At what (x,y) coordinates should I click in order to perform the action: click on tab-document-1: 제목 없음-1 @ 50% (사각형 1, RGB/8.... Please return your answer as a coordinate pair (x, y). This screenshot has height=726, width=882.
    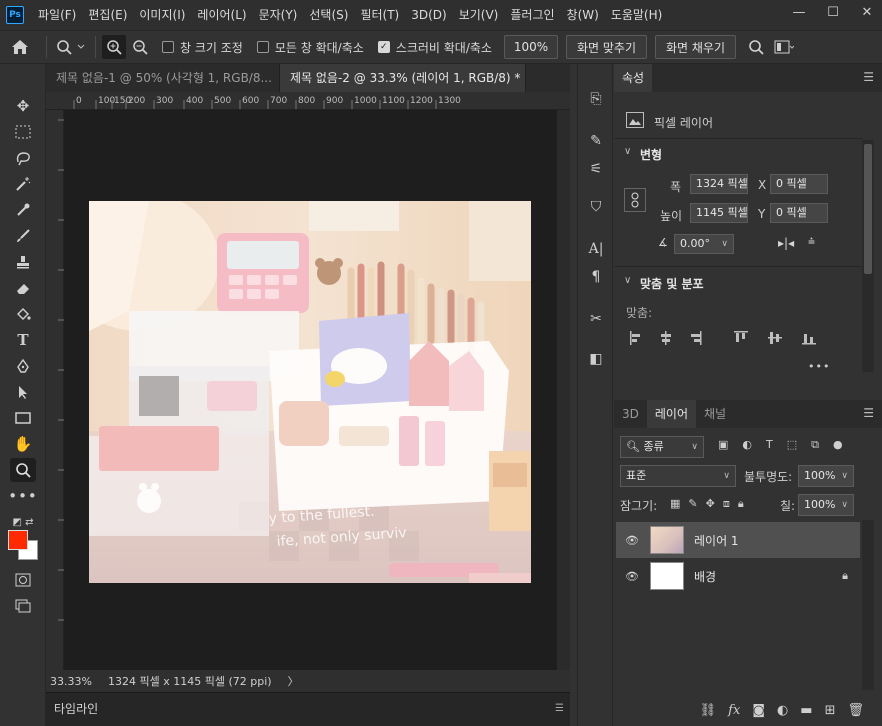
    Looking at the image, I should click on (163, 78).